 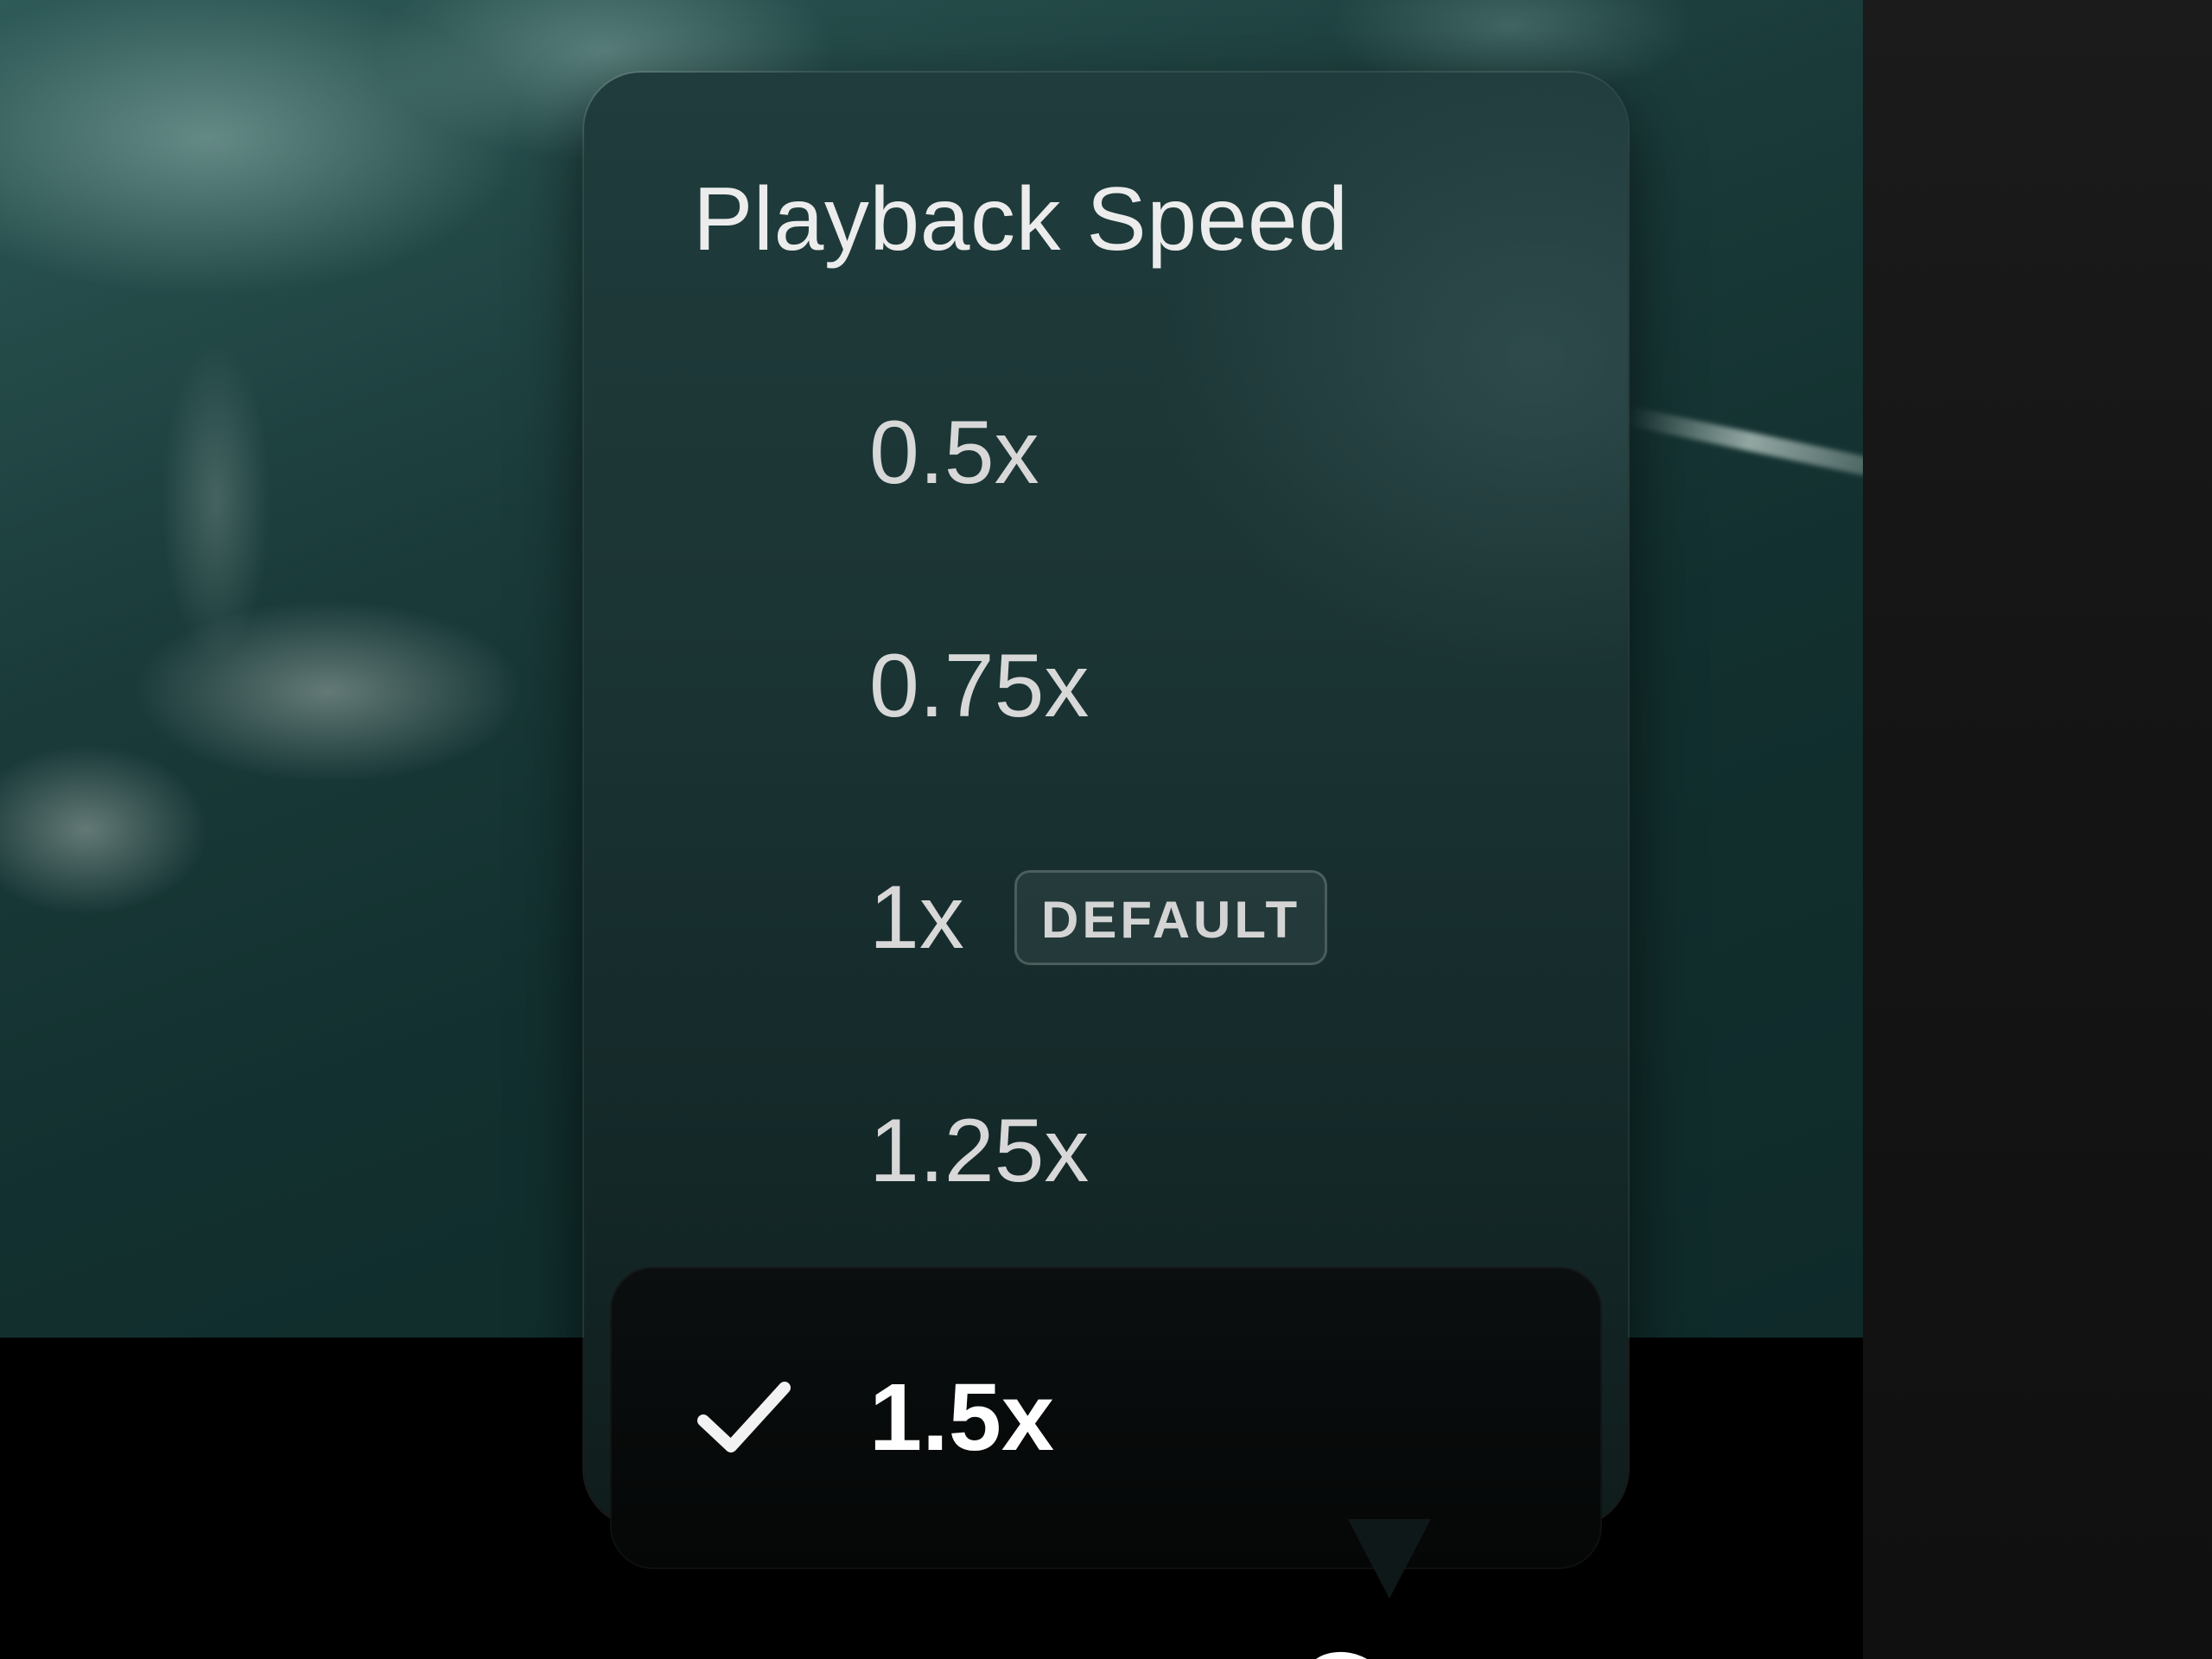 I want to click on speed-option-label: 1.5x, so click(x=962, y=1417).